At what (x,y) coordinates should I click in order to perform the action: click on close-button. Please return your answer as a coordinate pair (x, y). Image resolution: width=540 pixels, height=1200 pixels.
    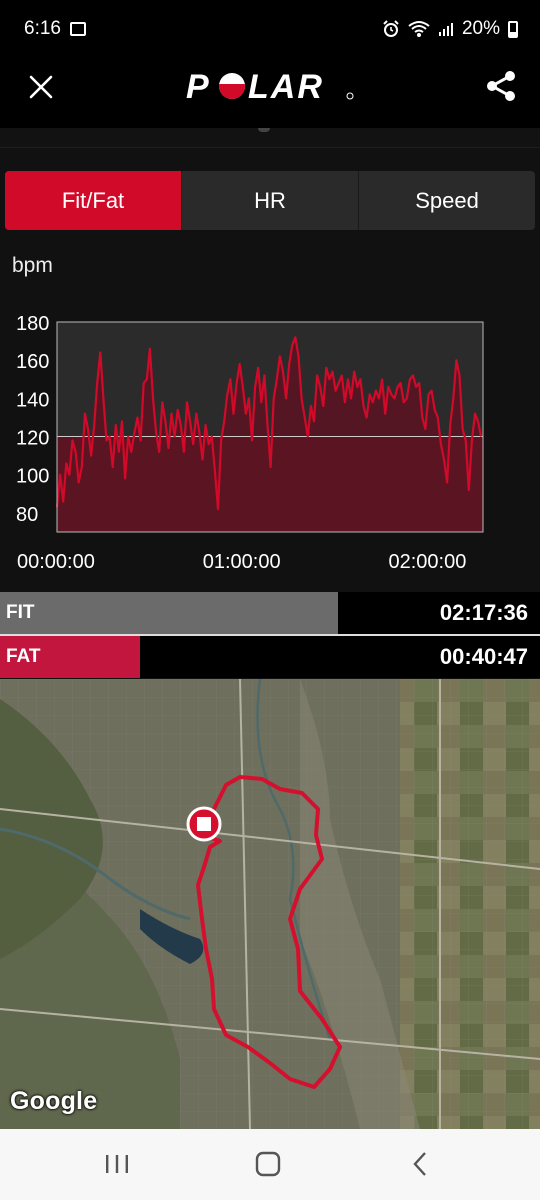
    Looking at the image, I should click on (41, 87).